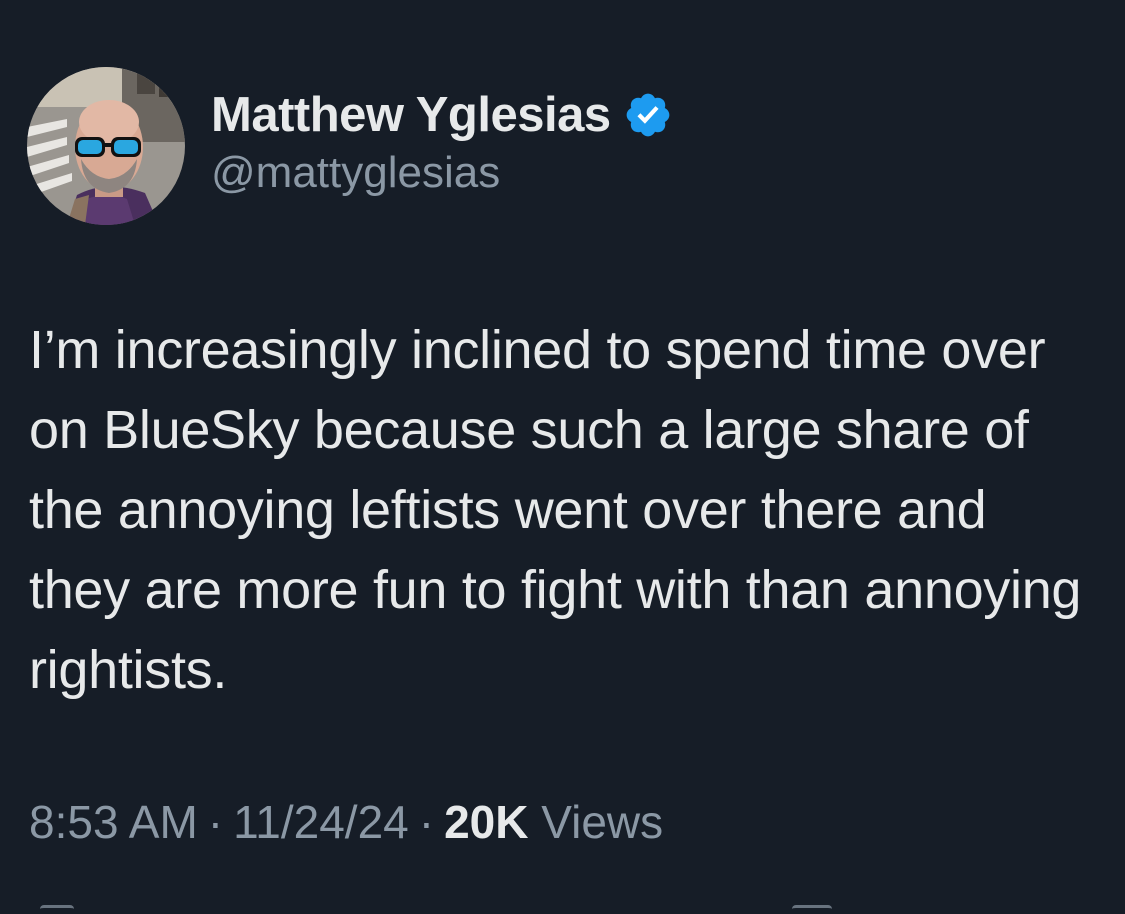 This screenshot has width=1125, height=914. I want to click on author-block: Matthew Yglesias @mattyglesias, so click(442, 141).